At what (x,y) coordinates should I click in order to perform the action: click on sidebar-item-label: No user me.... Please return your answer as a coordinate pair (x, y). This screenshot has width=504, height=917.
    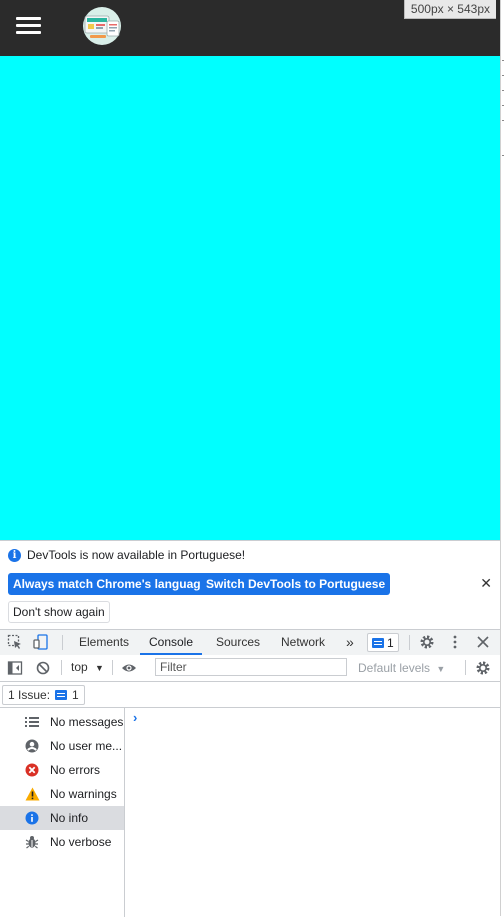
    Looking at the image, I should click on (86, 746).